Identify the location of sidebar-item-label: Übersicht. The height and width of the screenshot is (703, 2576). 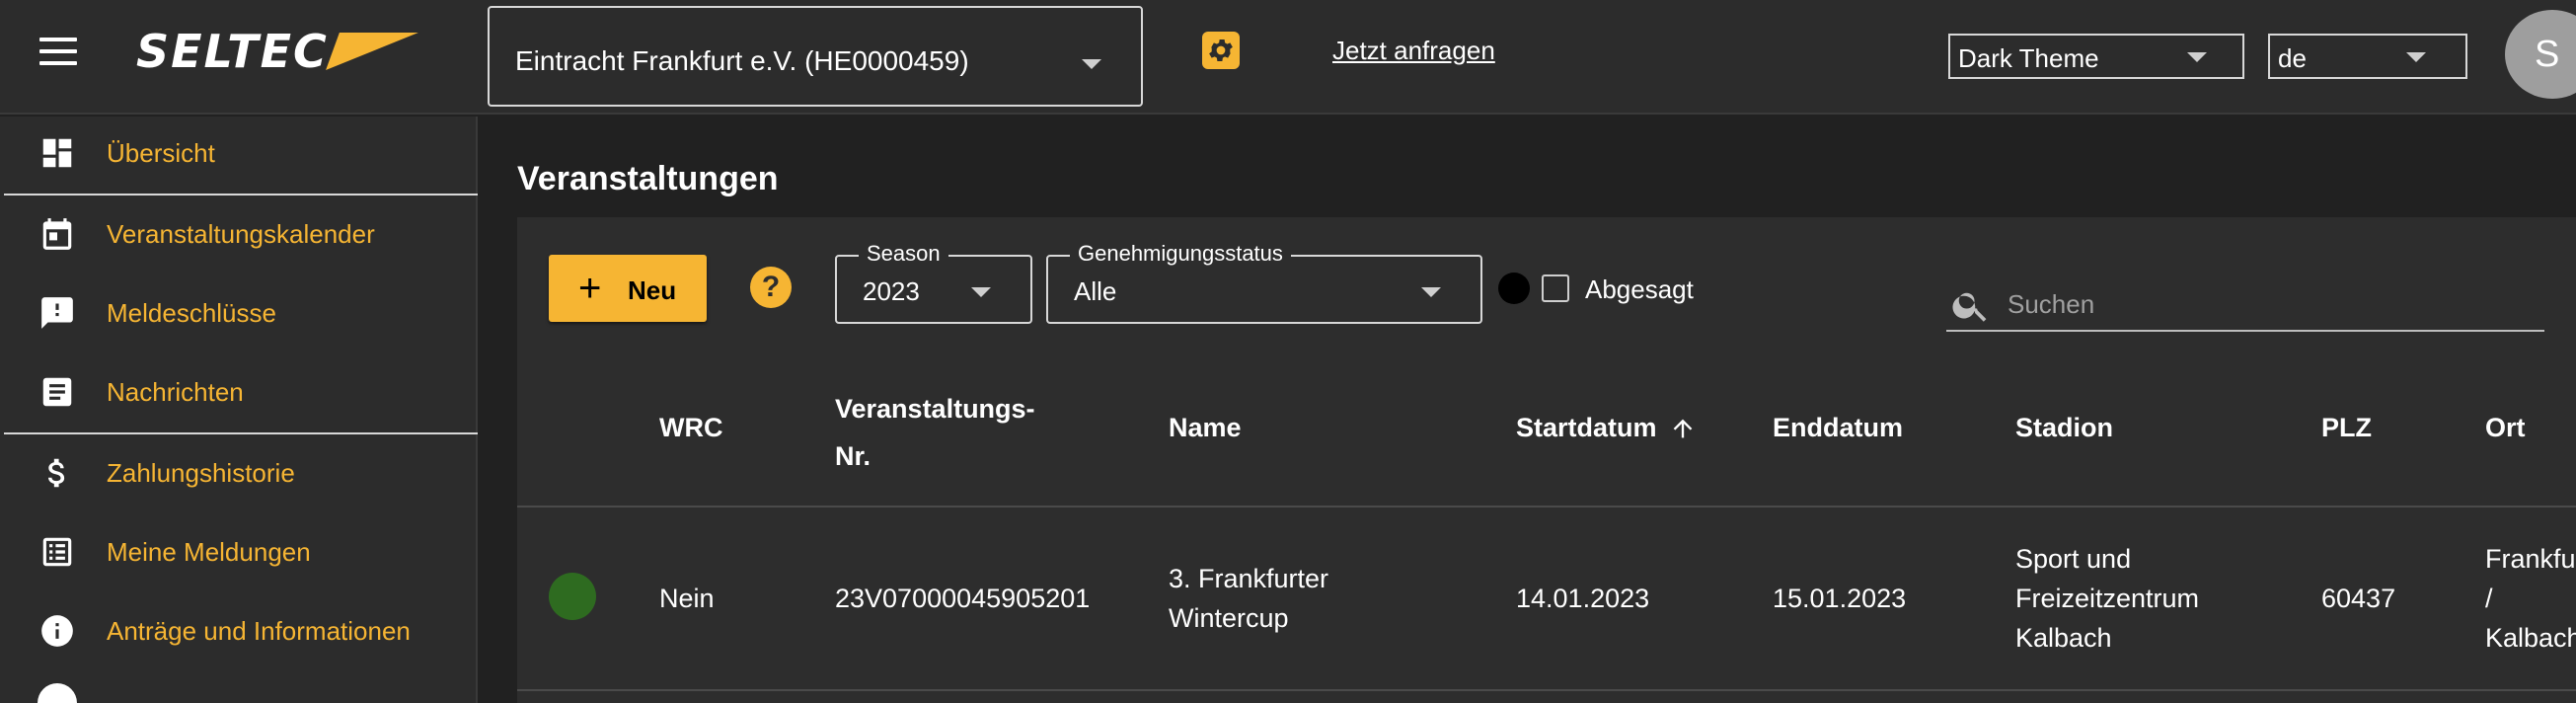
(161, 153).